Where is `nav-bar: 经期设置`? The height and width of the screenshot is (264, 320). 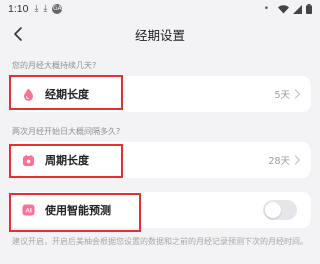 nav-bar: 经期设置 is located at coordinates (160, 34).